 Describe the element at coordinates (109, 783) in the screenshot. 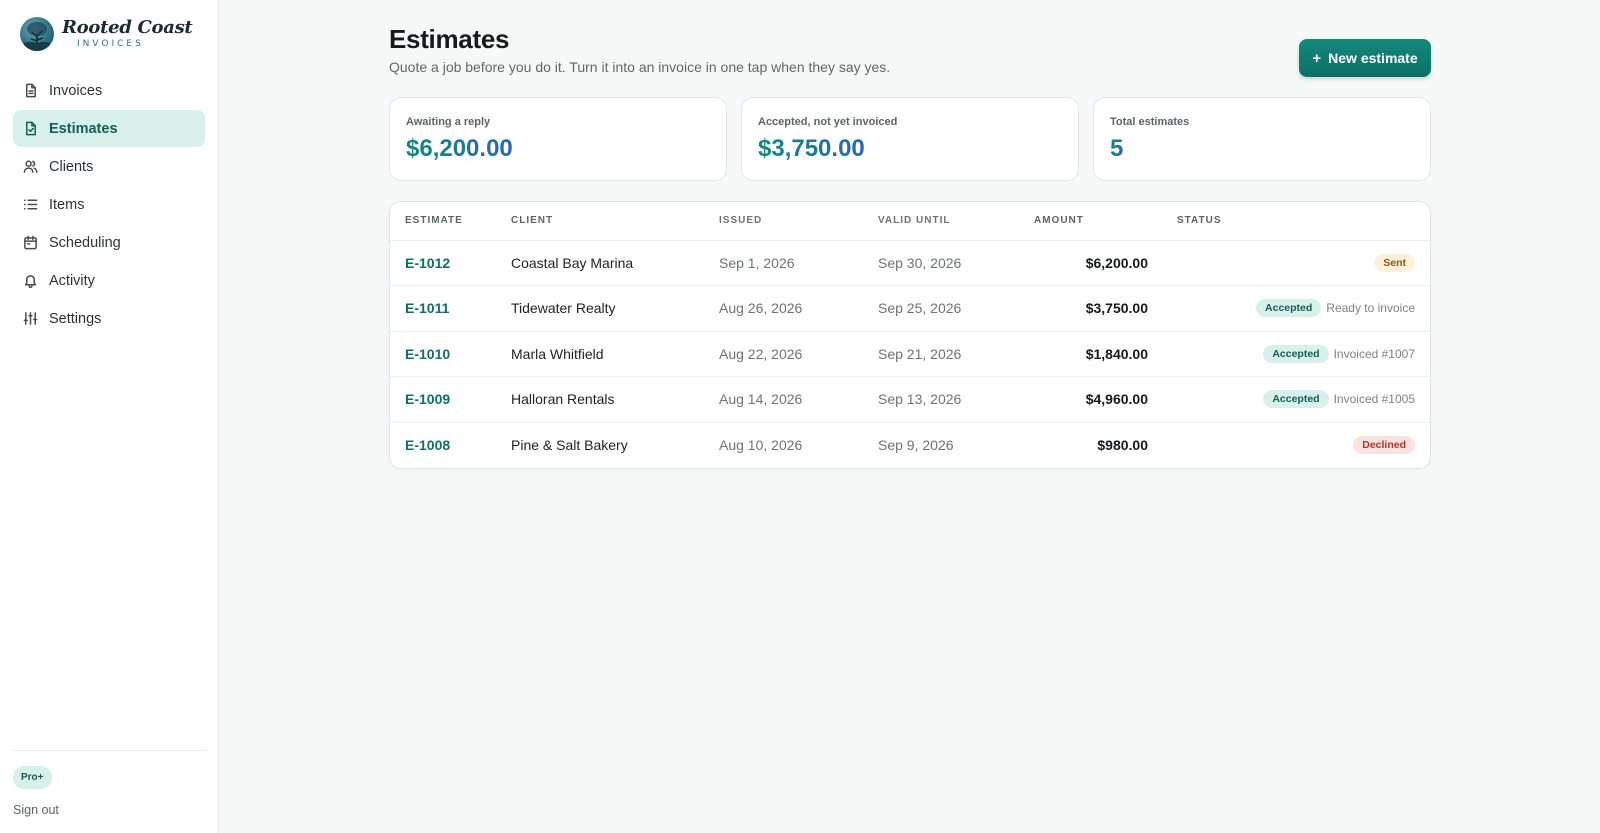

I see `sidebar-footer: Pro+ Sign out` at that location.